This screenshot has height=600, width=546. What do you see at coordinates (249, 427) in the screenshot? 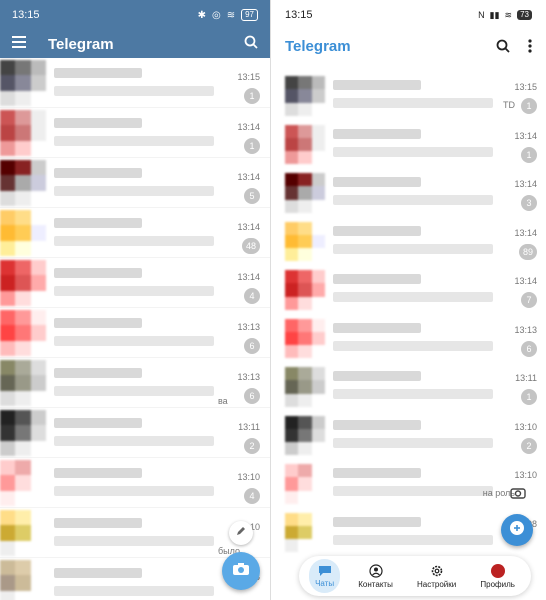
I see `chat-time: 13:11` at bounding box center [249, 427].